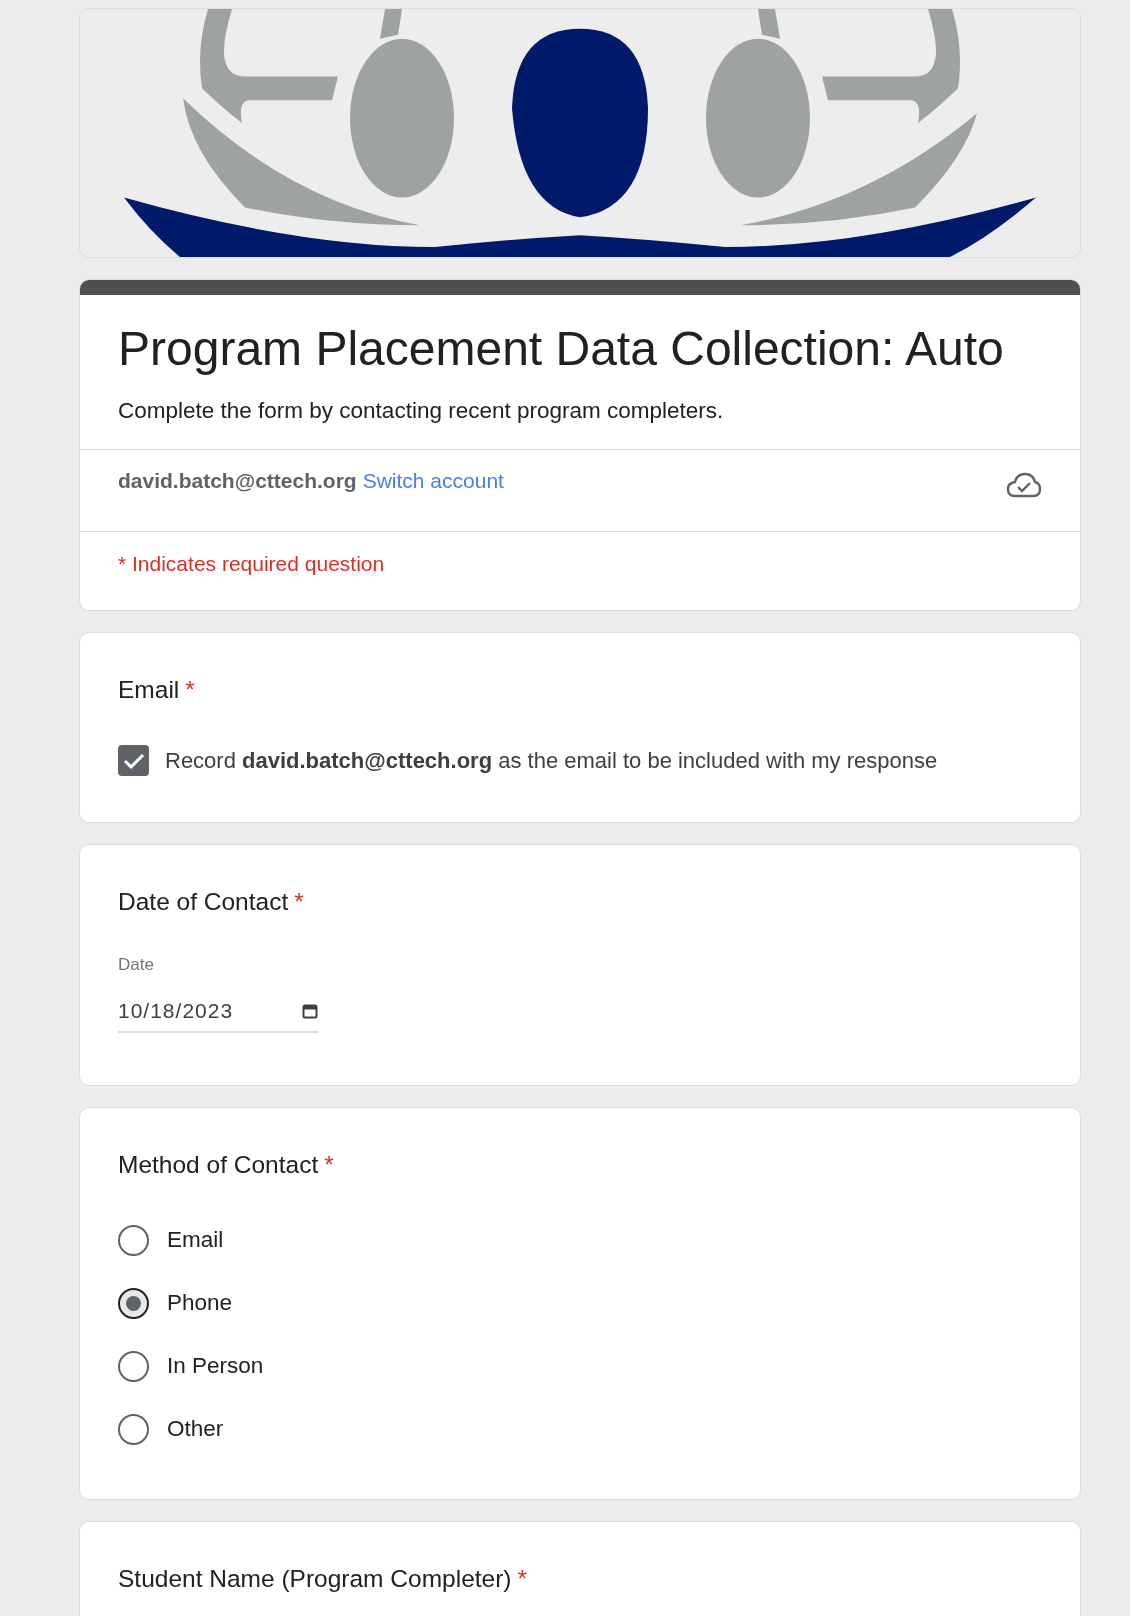  Describe the element at coordinates (200, 1303) in the screenshot. I see `option-label: Phone` at that location.